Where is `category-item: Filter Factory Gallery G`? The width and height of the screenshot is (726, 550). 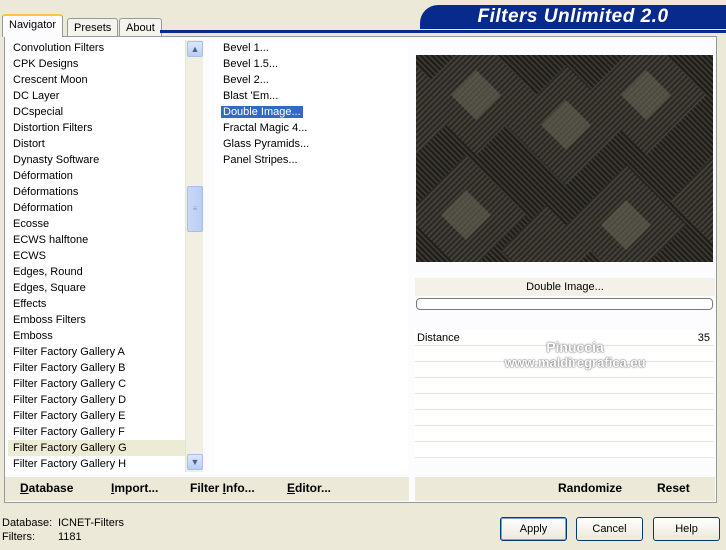
category-item: Filter Factory Gallery G is located at coordinates (96, 448).